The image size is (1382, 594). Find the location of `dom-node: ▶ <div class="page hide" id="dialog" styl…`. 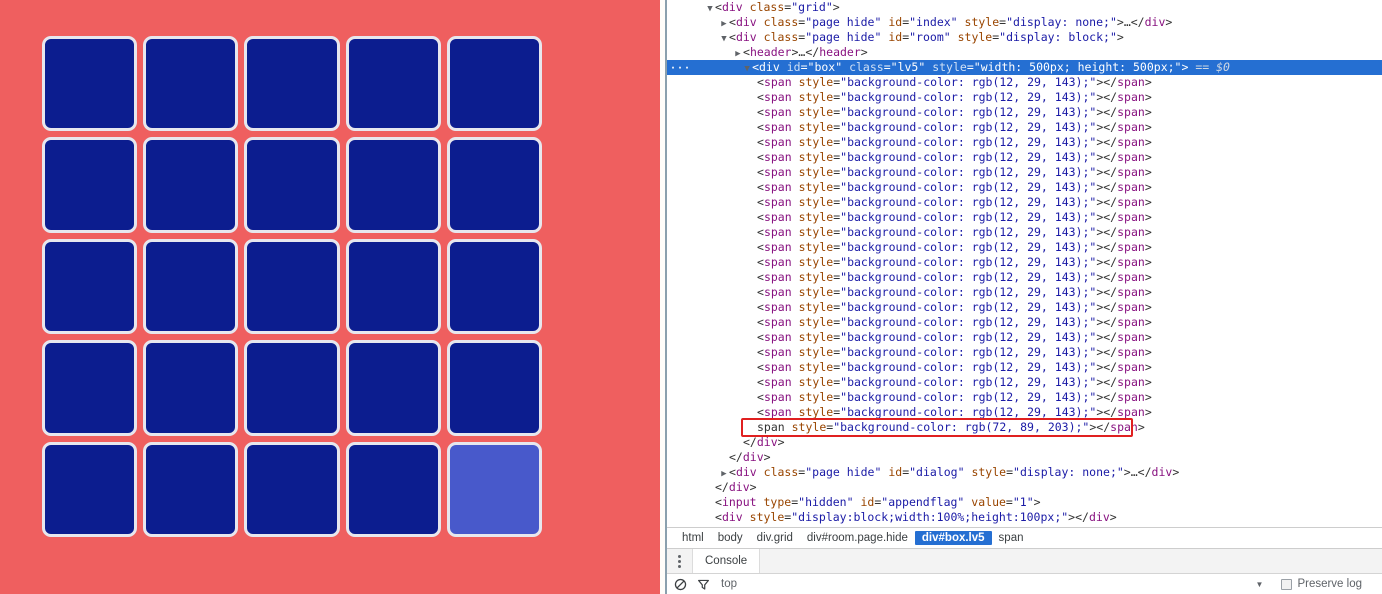

dom-node: ▶ <div class="page hide" id="dialog" styl… is located at coordinates (1024, 472).